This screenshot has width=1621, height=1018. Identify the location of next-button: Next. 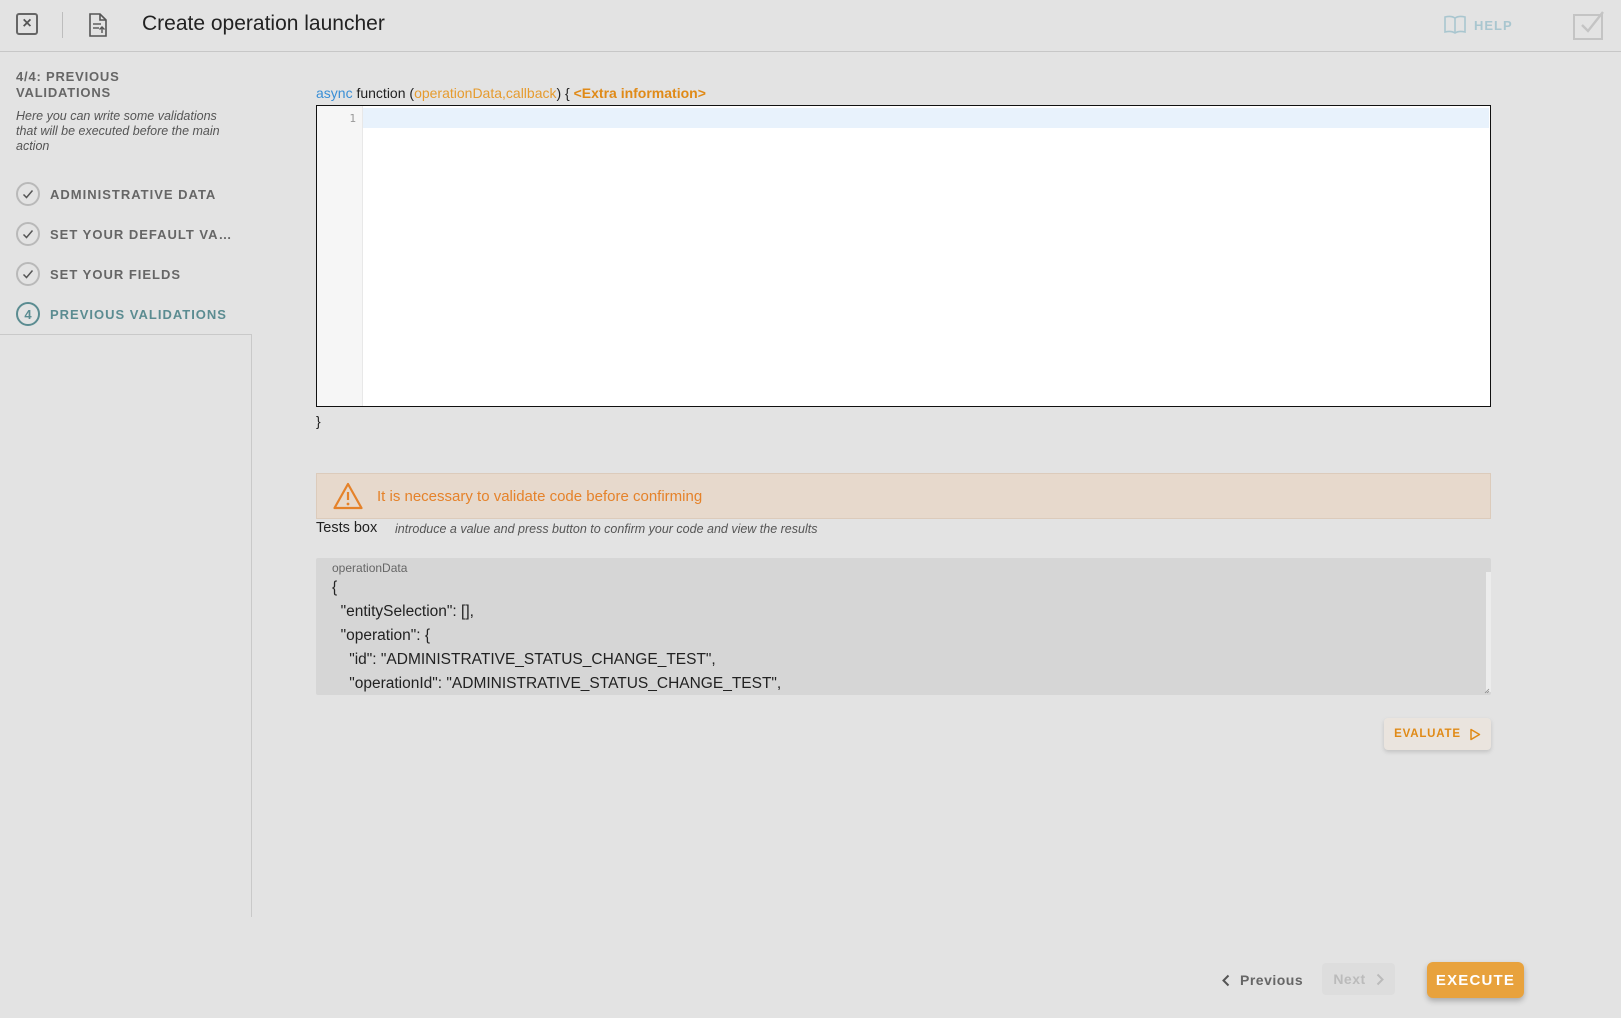
(1358, 979).